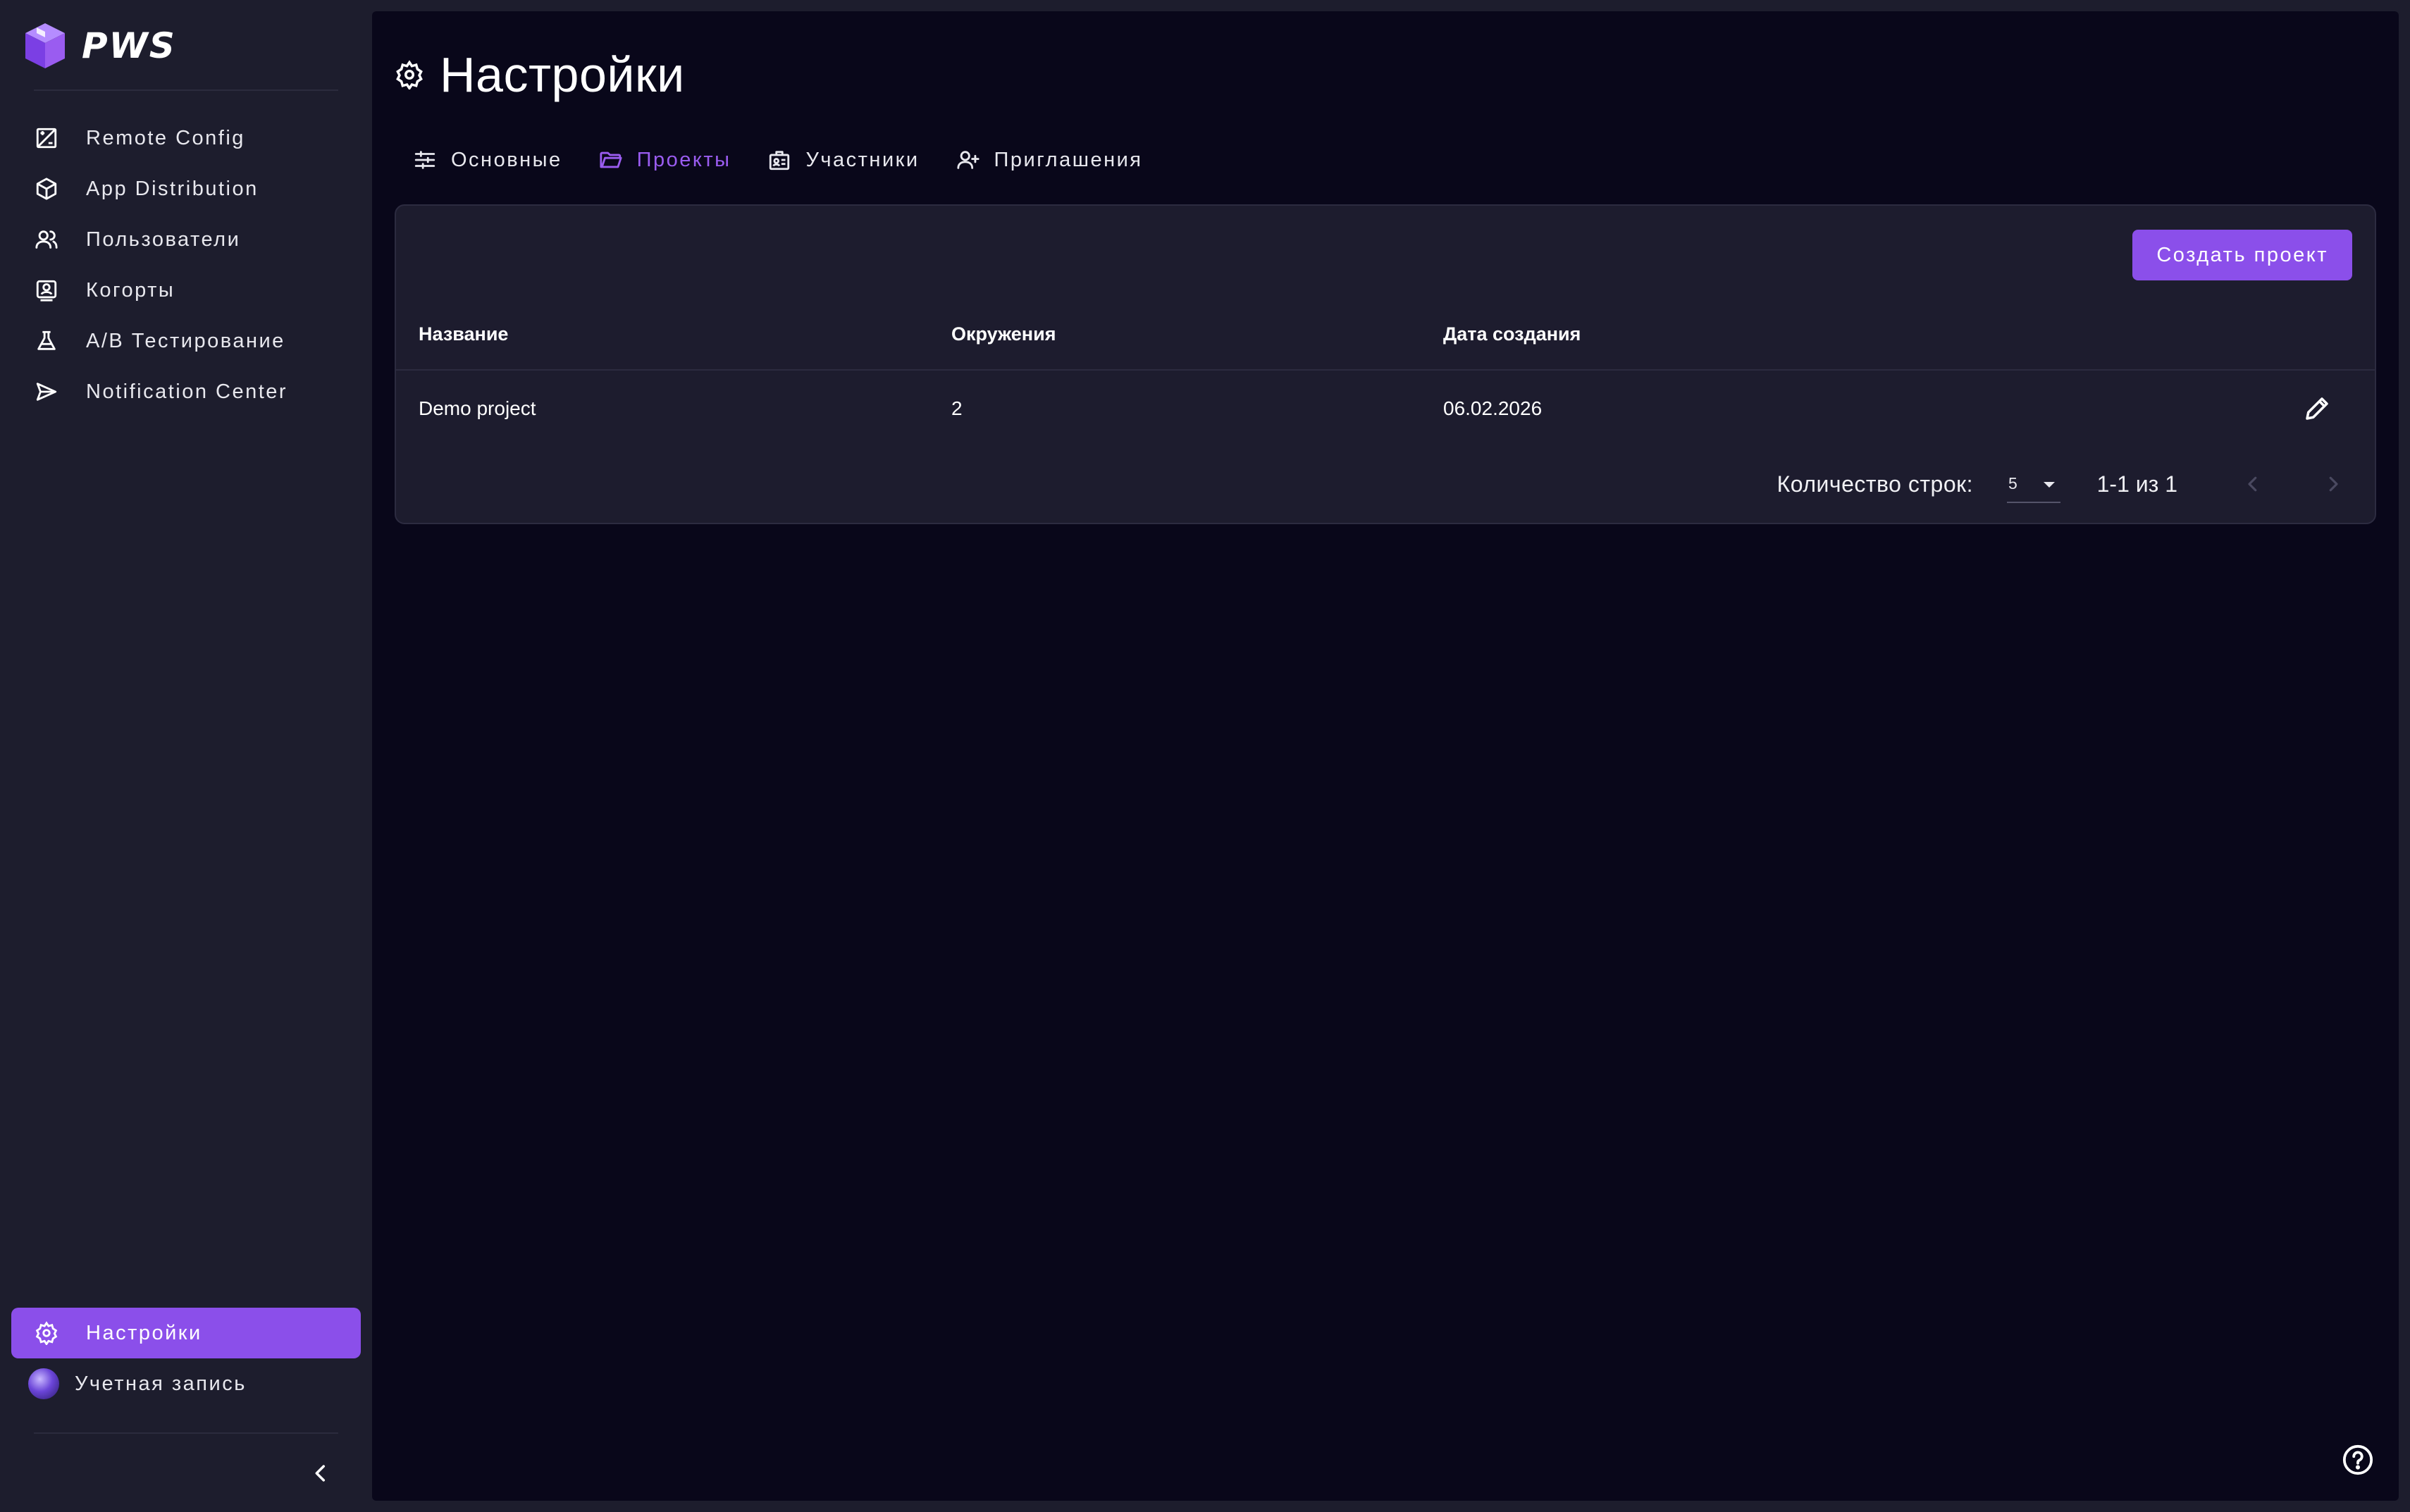  I want to click on account-label: Учетная запись, so click(161, 1383).